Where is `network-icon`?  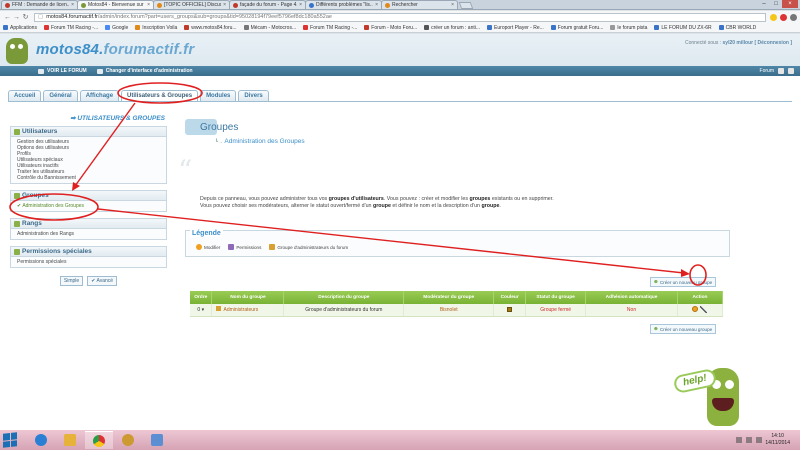 network-icon is located at coordinates (739, 440).